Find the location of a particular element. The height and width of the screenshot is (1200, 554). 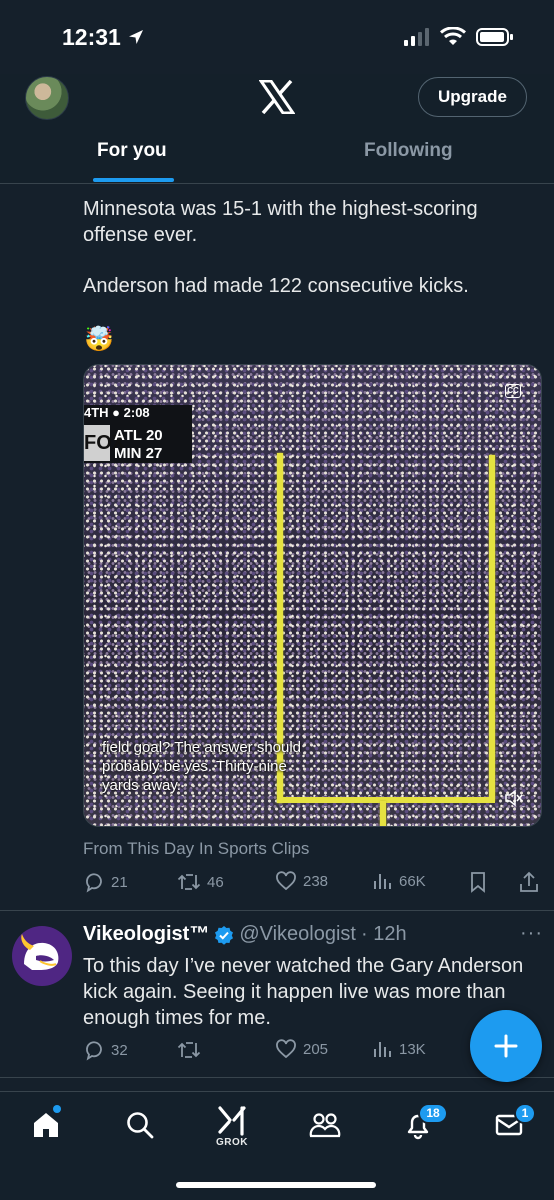

signal-icon is located at coordinates (416, 37).